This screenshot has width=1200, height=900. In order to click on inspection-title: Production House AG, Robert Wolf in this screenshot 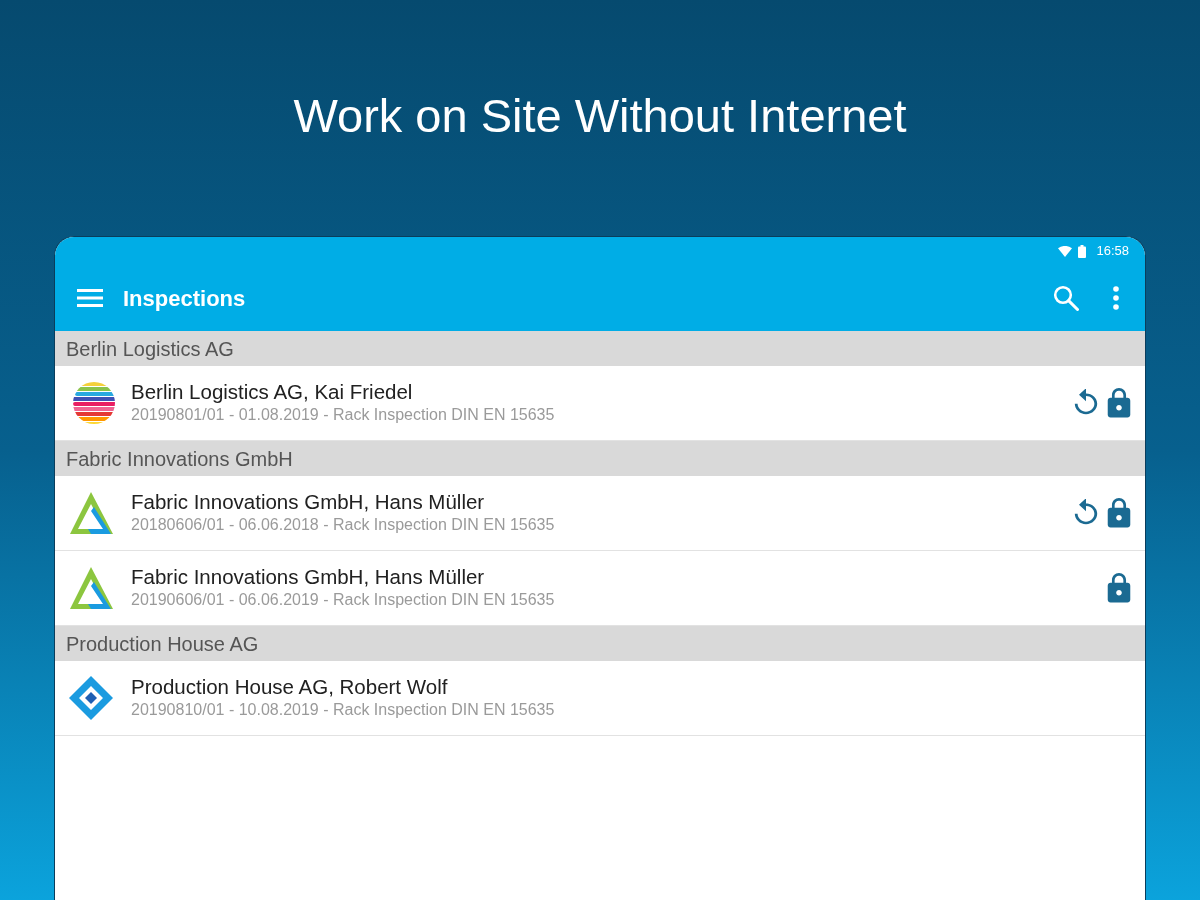, I will do `click(290, 687)`.